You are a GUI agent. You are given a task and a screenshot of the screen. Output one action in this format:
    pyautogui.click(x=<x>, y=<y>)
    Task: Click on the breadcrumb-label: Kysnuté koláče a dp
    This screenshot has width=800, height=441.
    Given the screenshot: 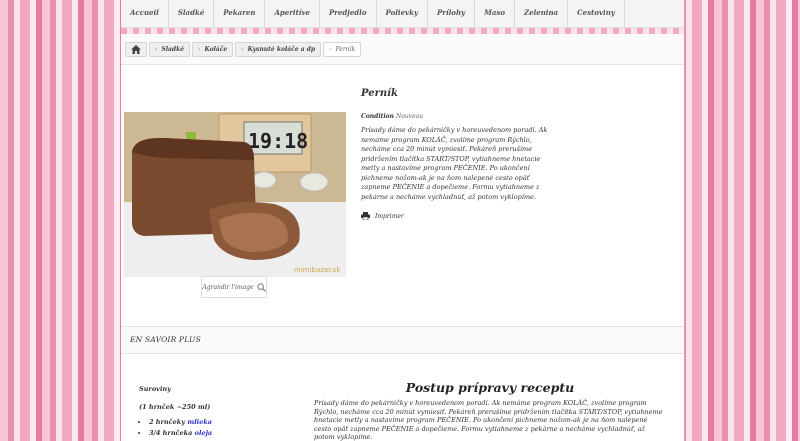 What is the action you would take?
    pyautogui.click(x=281, y=49)
    